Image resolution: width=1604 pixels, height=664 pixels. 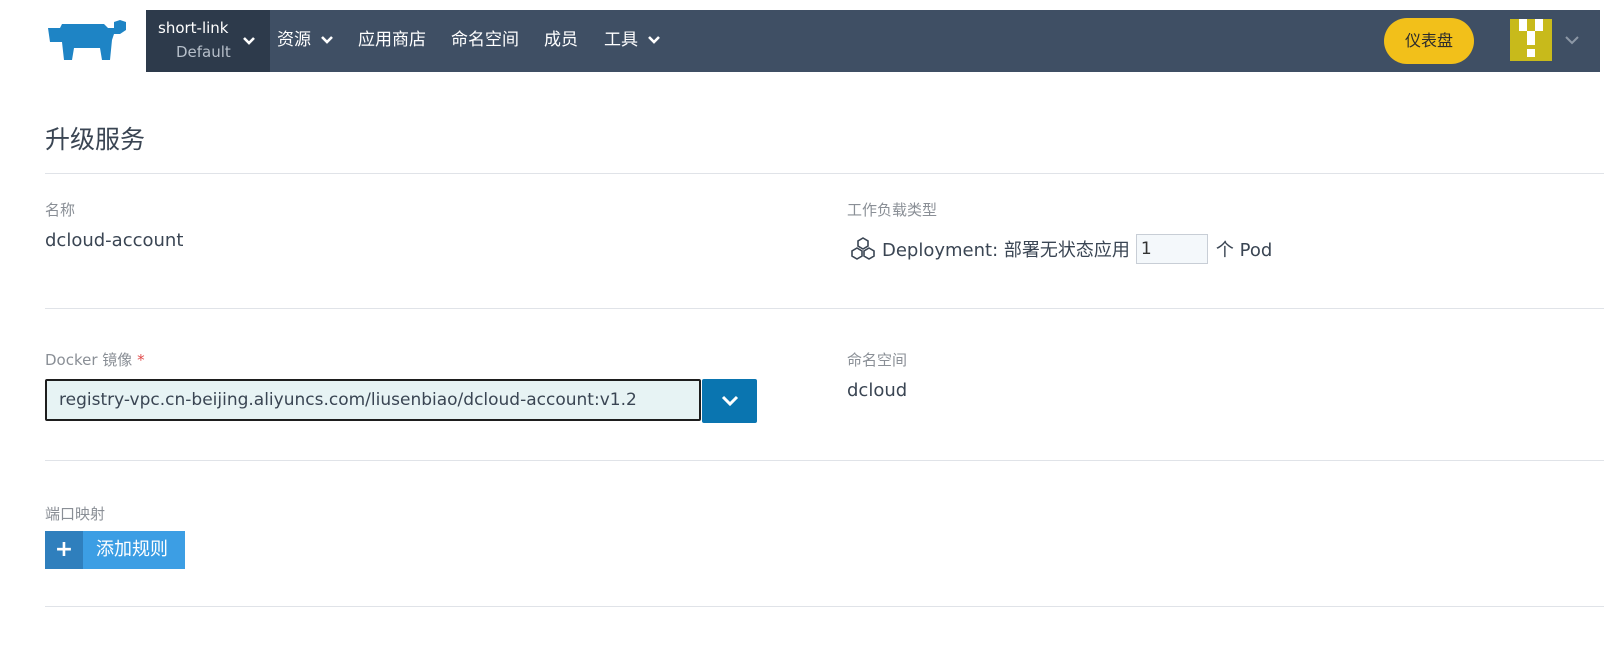 I want to click on deployment-cube-icon, so click(x=863, y=248).